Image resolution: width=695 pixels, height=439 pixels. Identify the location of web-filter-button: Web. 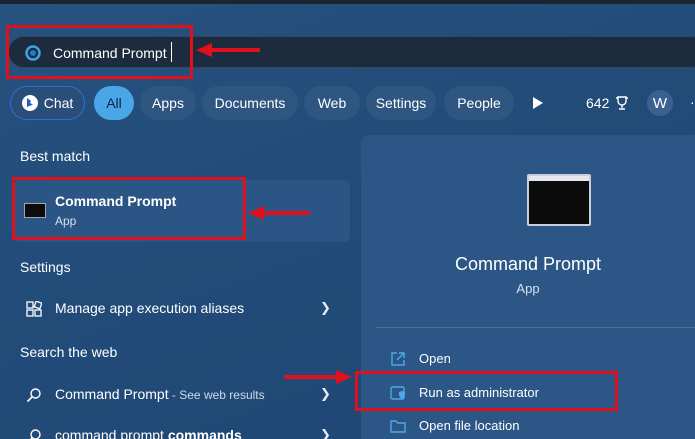
(332, 103).